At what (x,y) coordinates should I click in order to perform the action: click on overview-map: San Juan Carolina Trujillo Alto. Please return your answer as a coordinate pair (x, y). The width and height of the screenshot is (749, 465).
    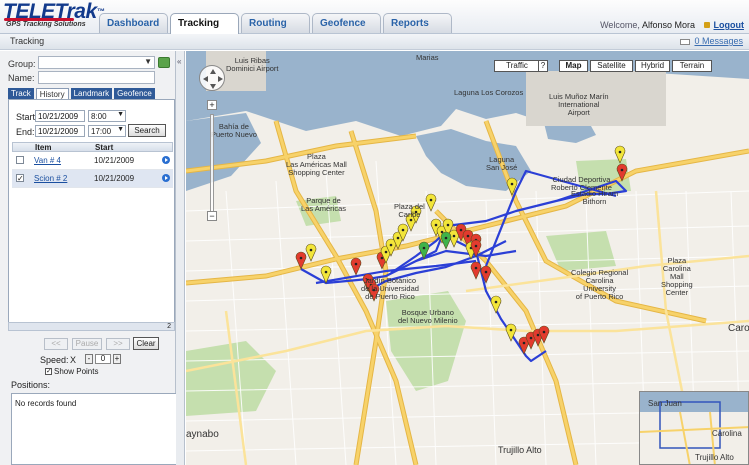
    Looking at the image, I should click on (694, 428).